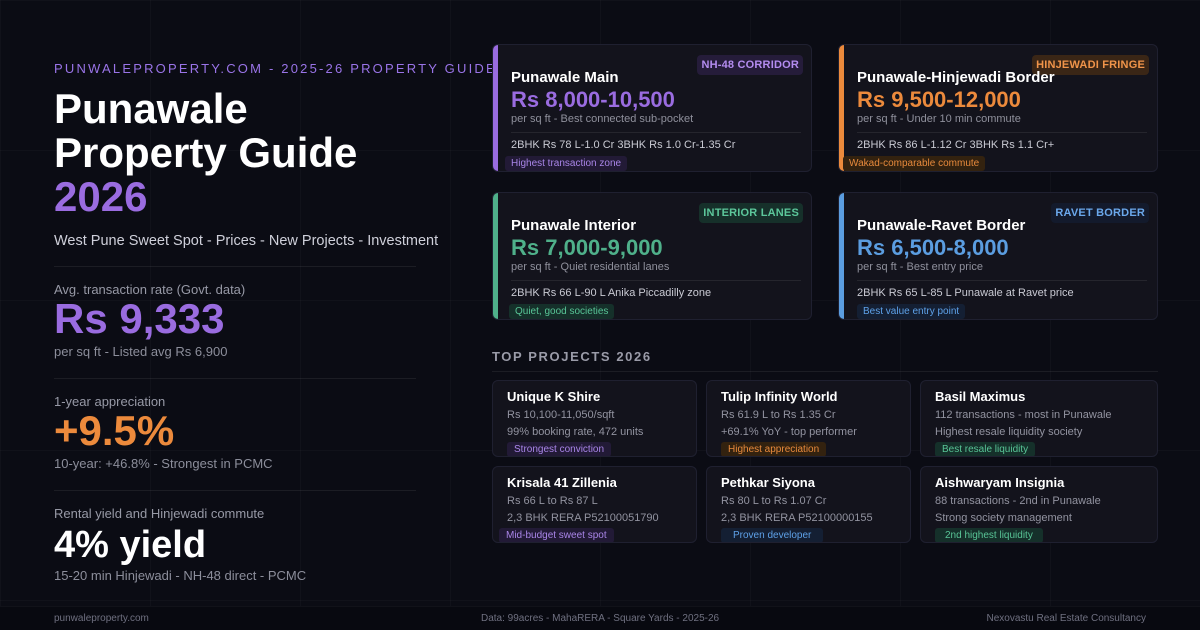 This screenshot has height=630, width=1200. I want to click on project-badge: 2nd highest liquidity, so click(989, 535).